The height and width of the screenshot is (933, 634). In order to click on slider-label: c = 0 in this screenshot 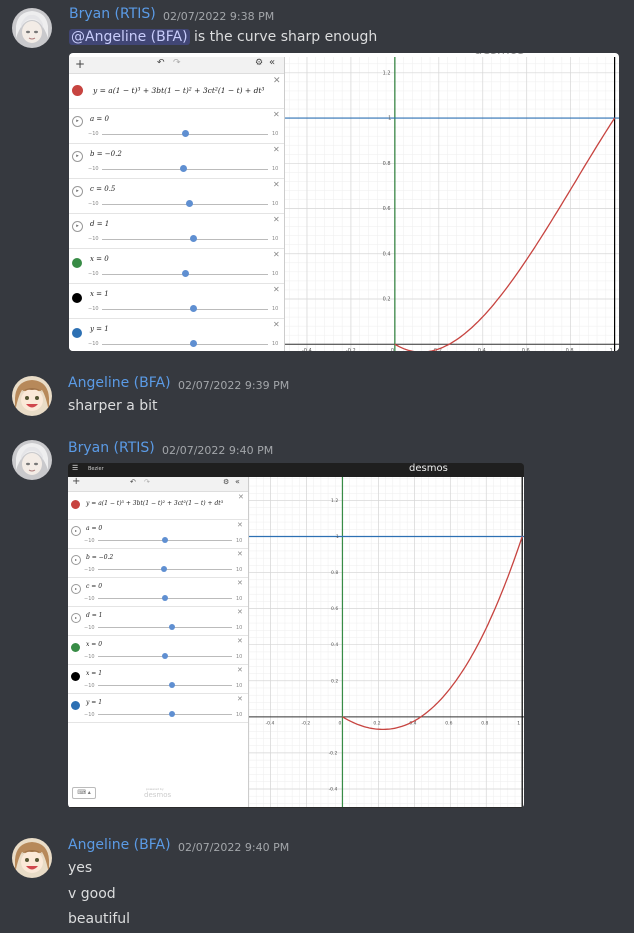, I will do `click(94, 586)`.